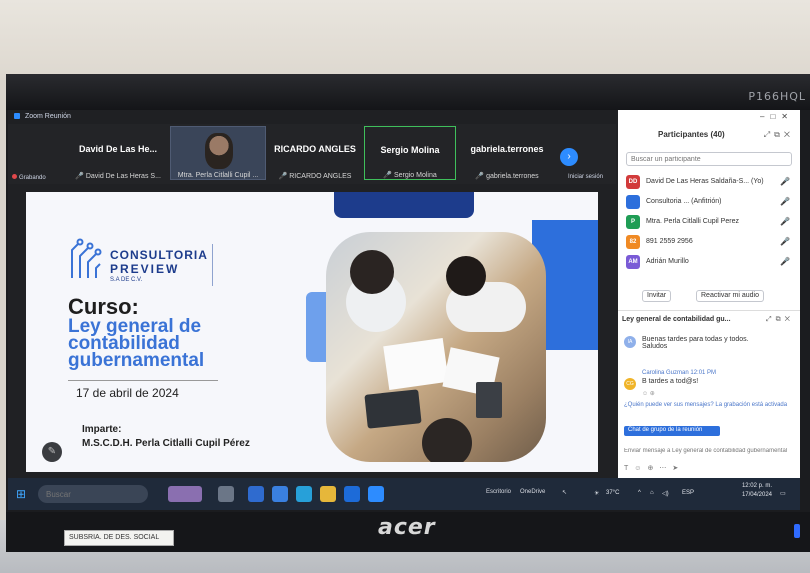 The width and height of the screenshot is (810, 573). Describe the element at coordinates (789, 134) in the screenshot. I see `close-panel-icon: ✕` at that location.